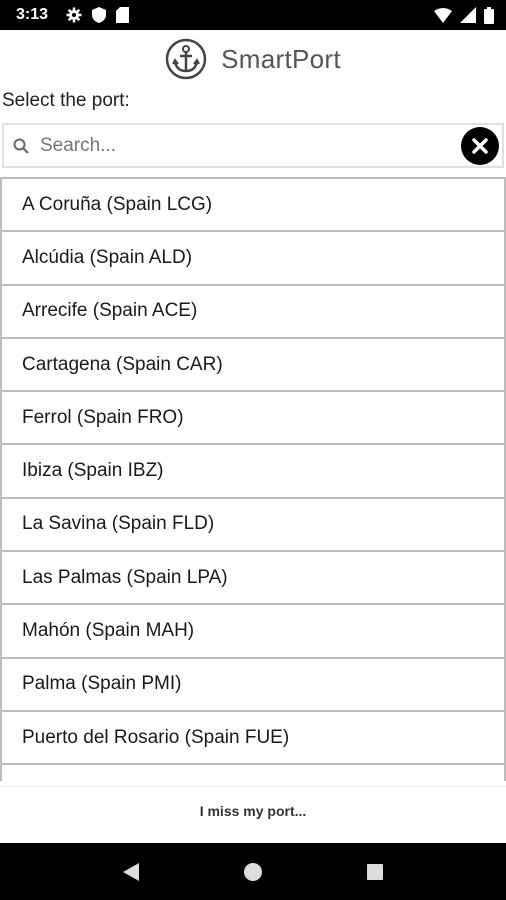 The image size is (506, 900). I want to click on home-circle-icon, so click(253, 871).